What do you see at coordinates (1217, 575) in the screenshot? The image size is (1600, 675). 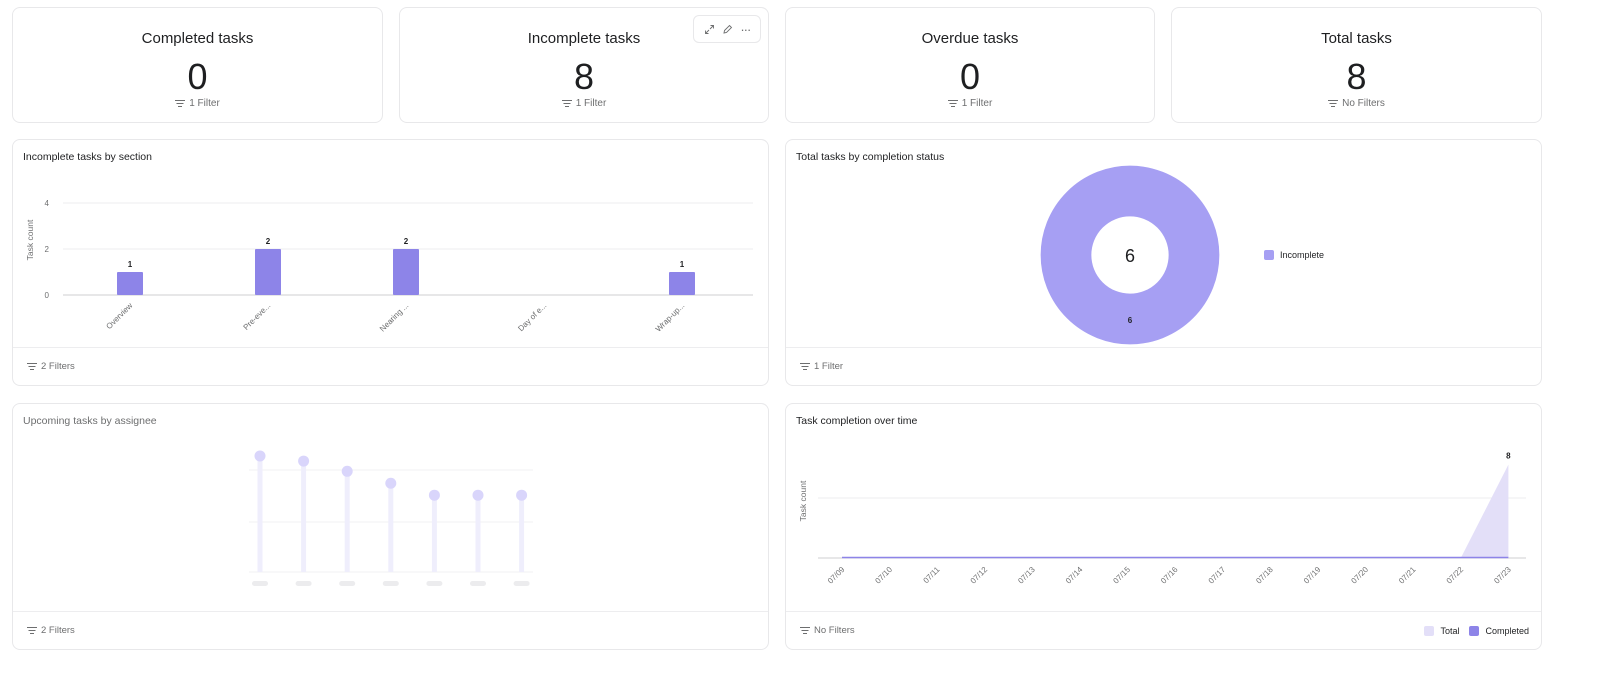 I see `x-tick-label: 07/17` at bounding box center [1217, 575].